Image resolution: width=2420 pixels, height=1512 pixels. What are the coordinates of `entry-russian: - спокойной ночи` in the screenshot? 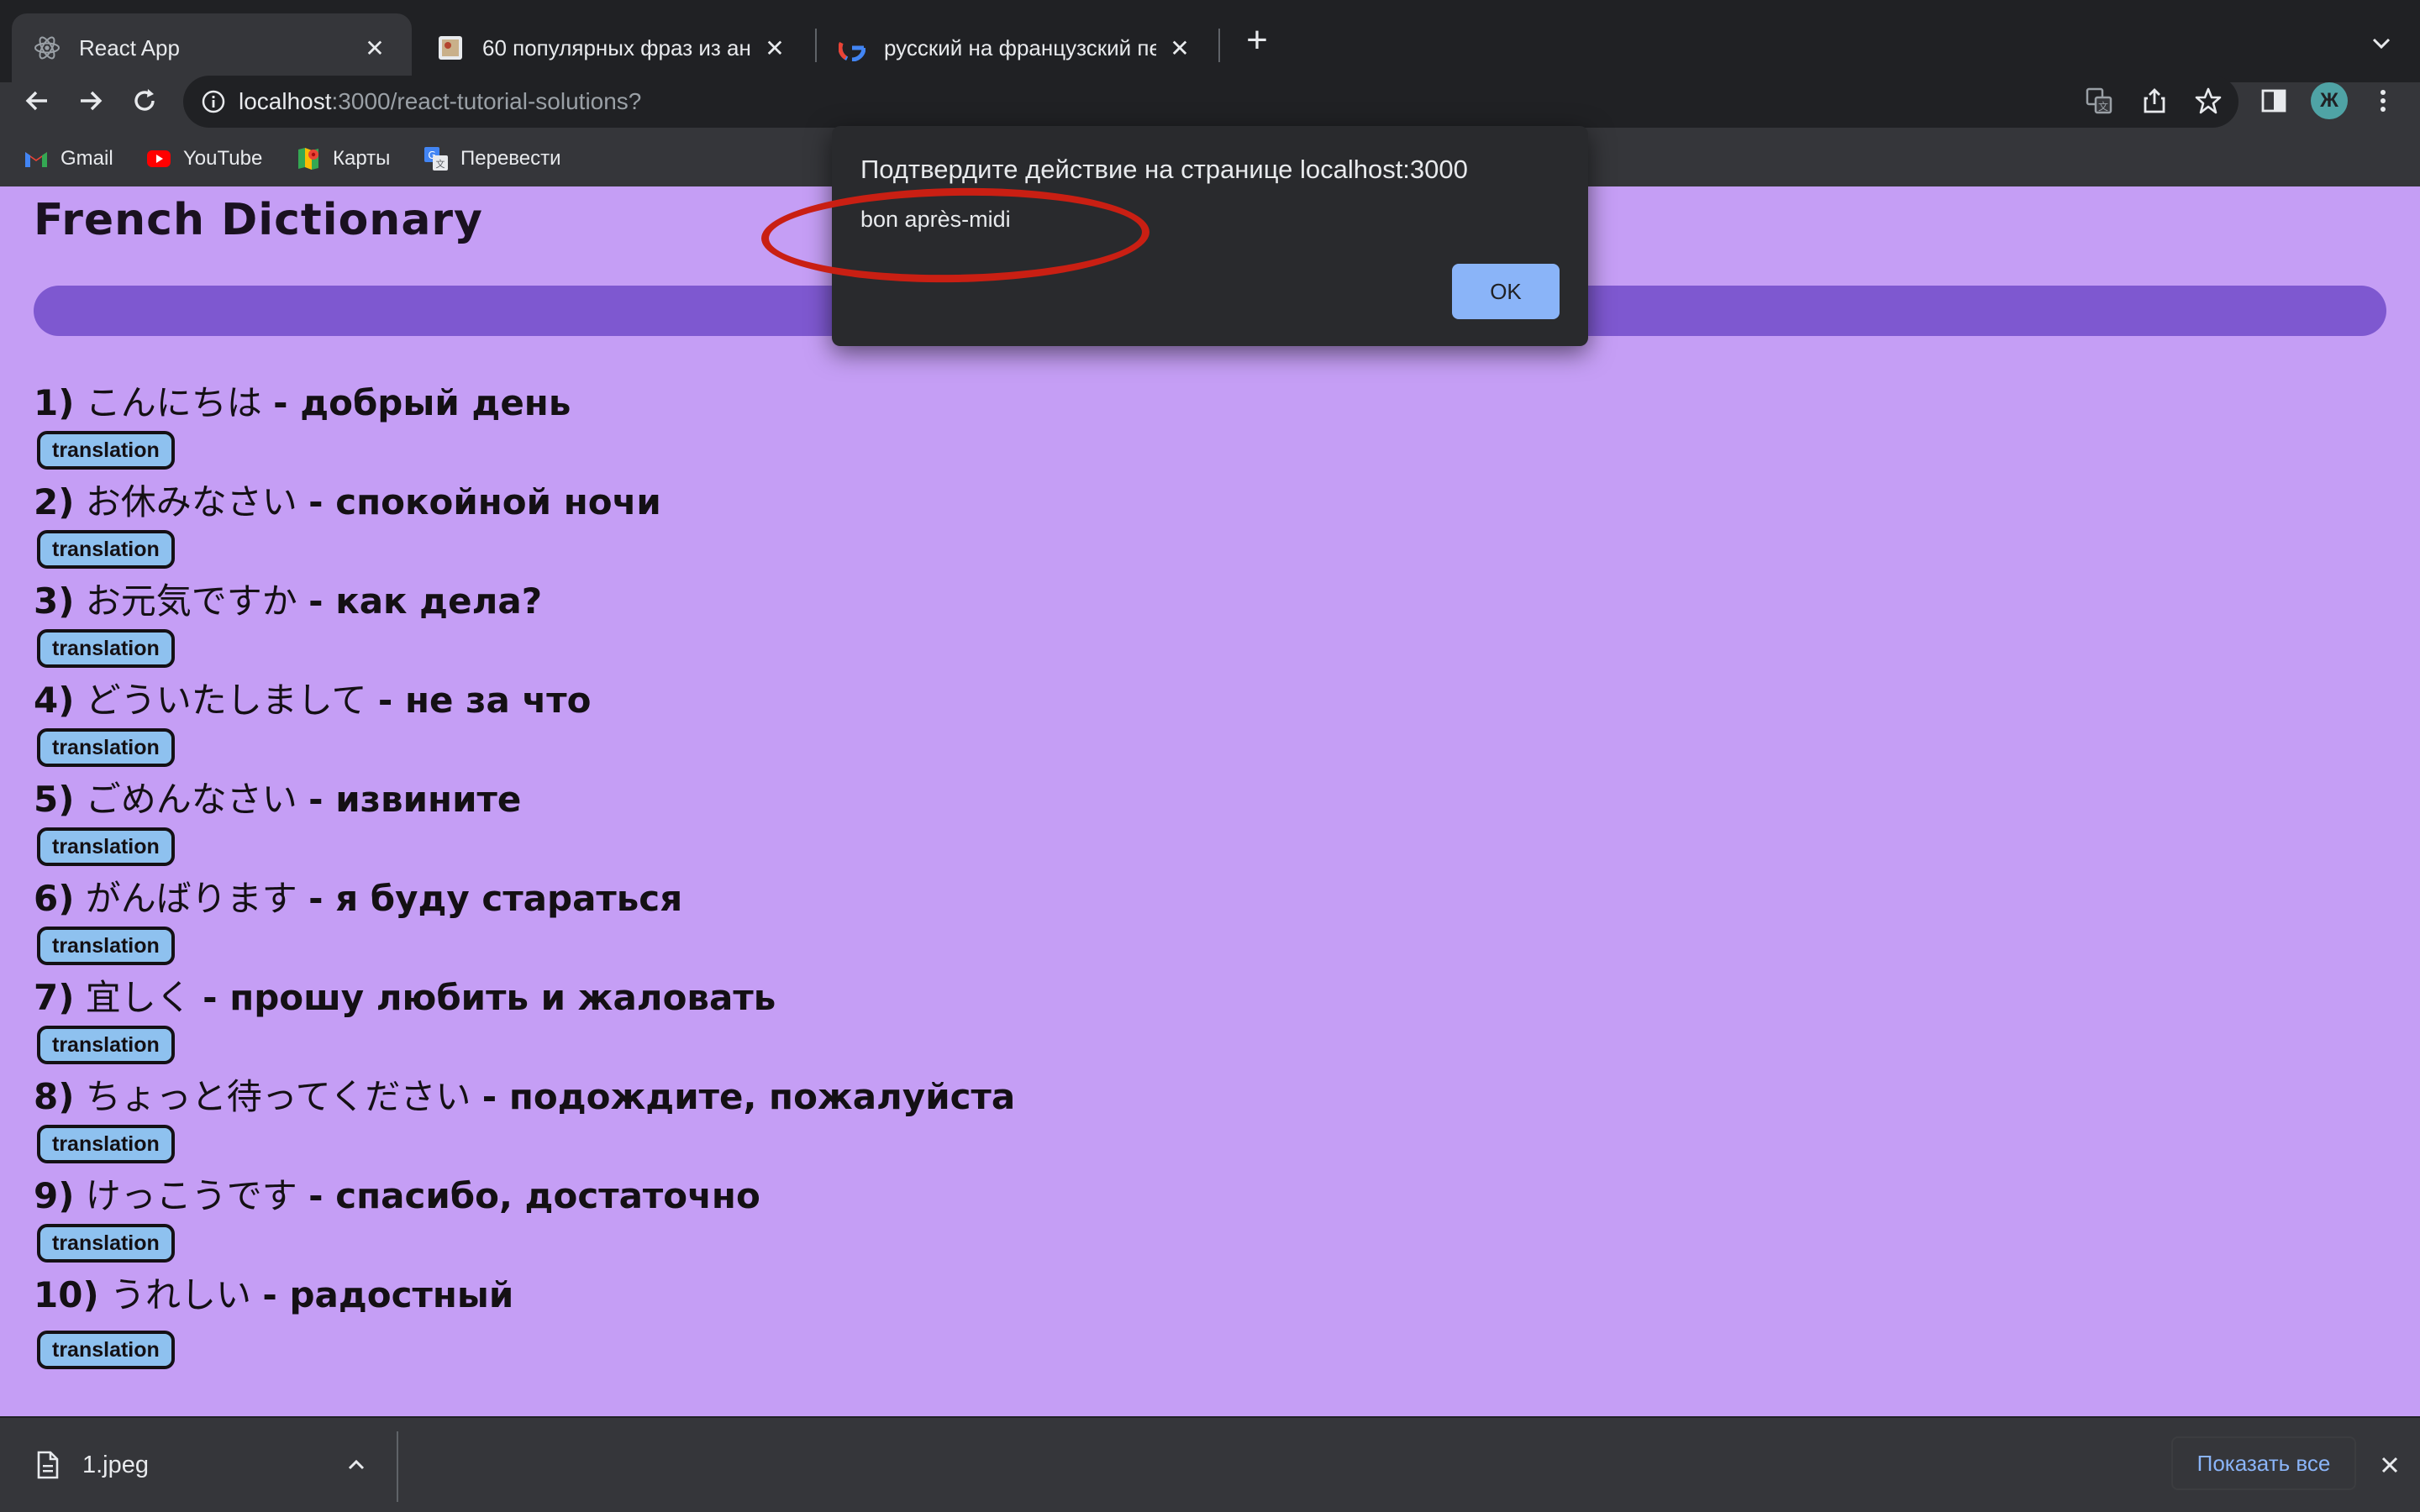 It's located at (484, 501).